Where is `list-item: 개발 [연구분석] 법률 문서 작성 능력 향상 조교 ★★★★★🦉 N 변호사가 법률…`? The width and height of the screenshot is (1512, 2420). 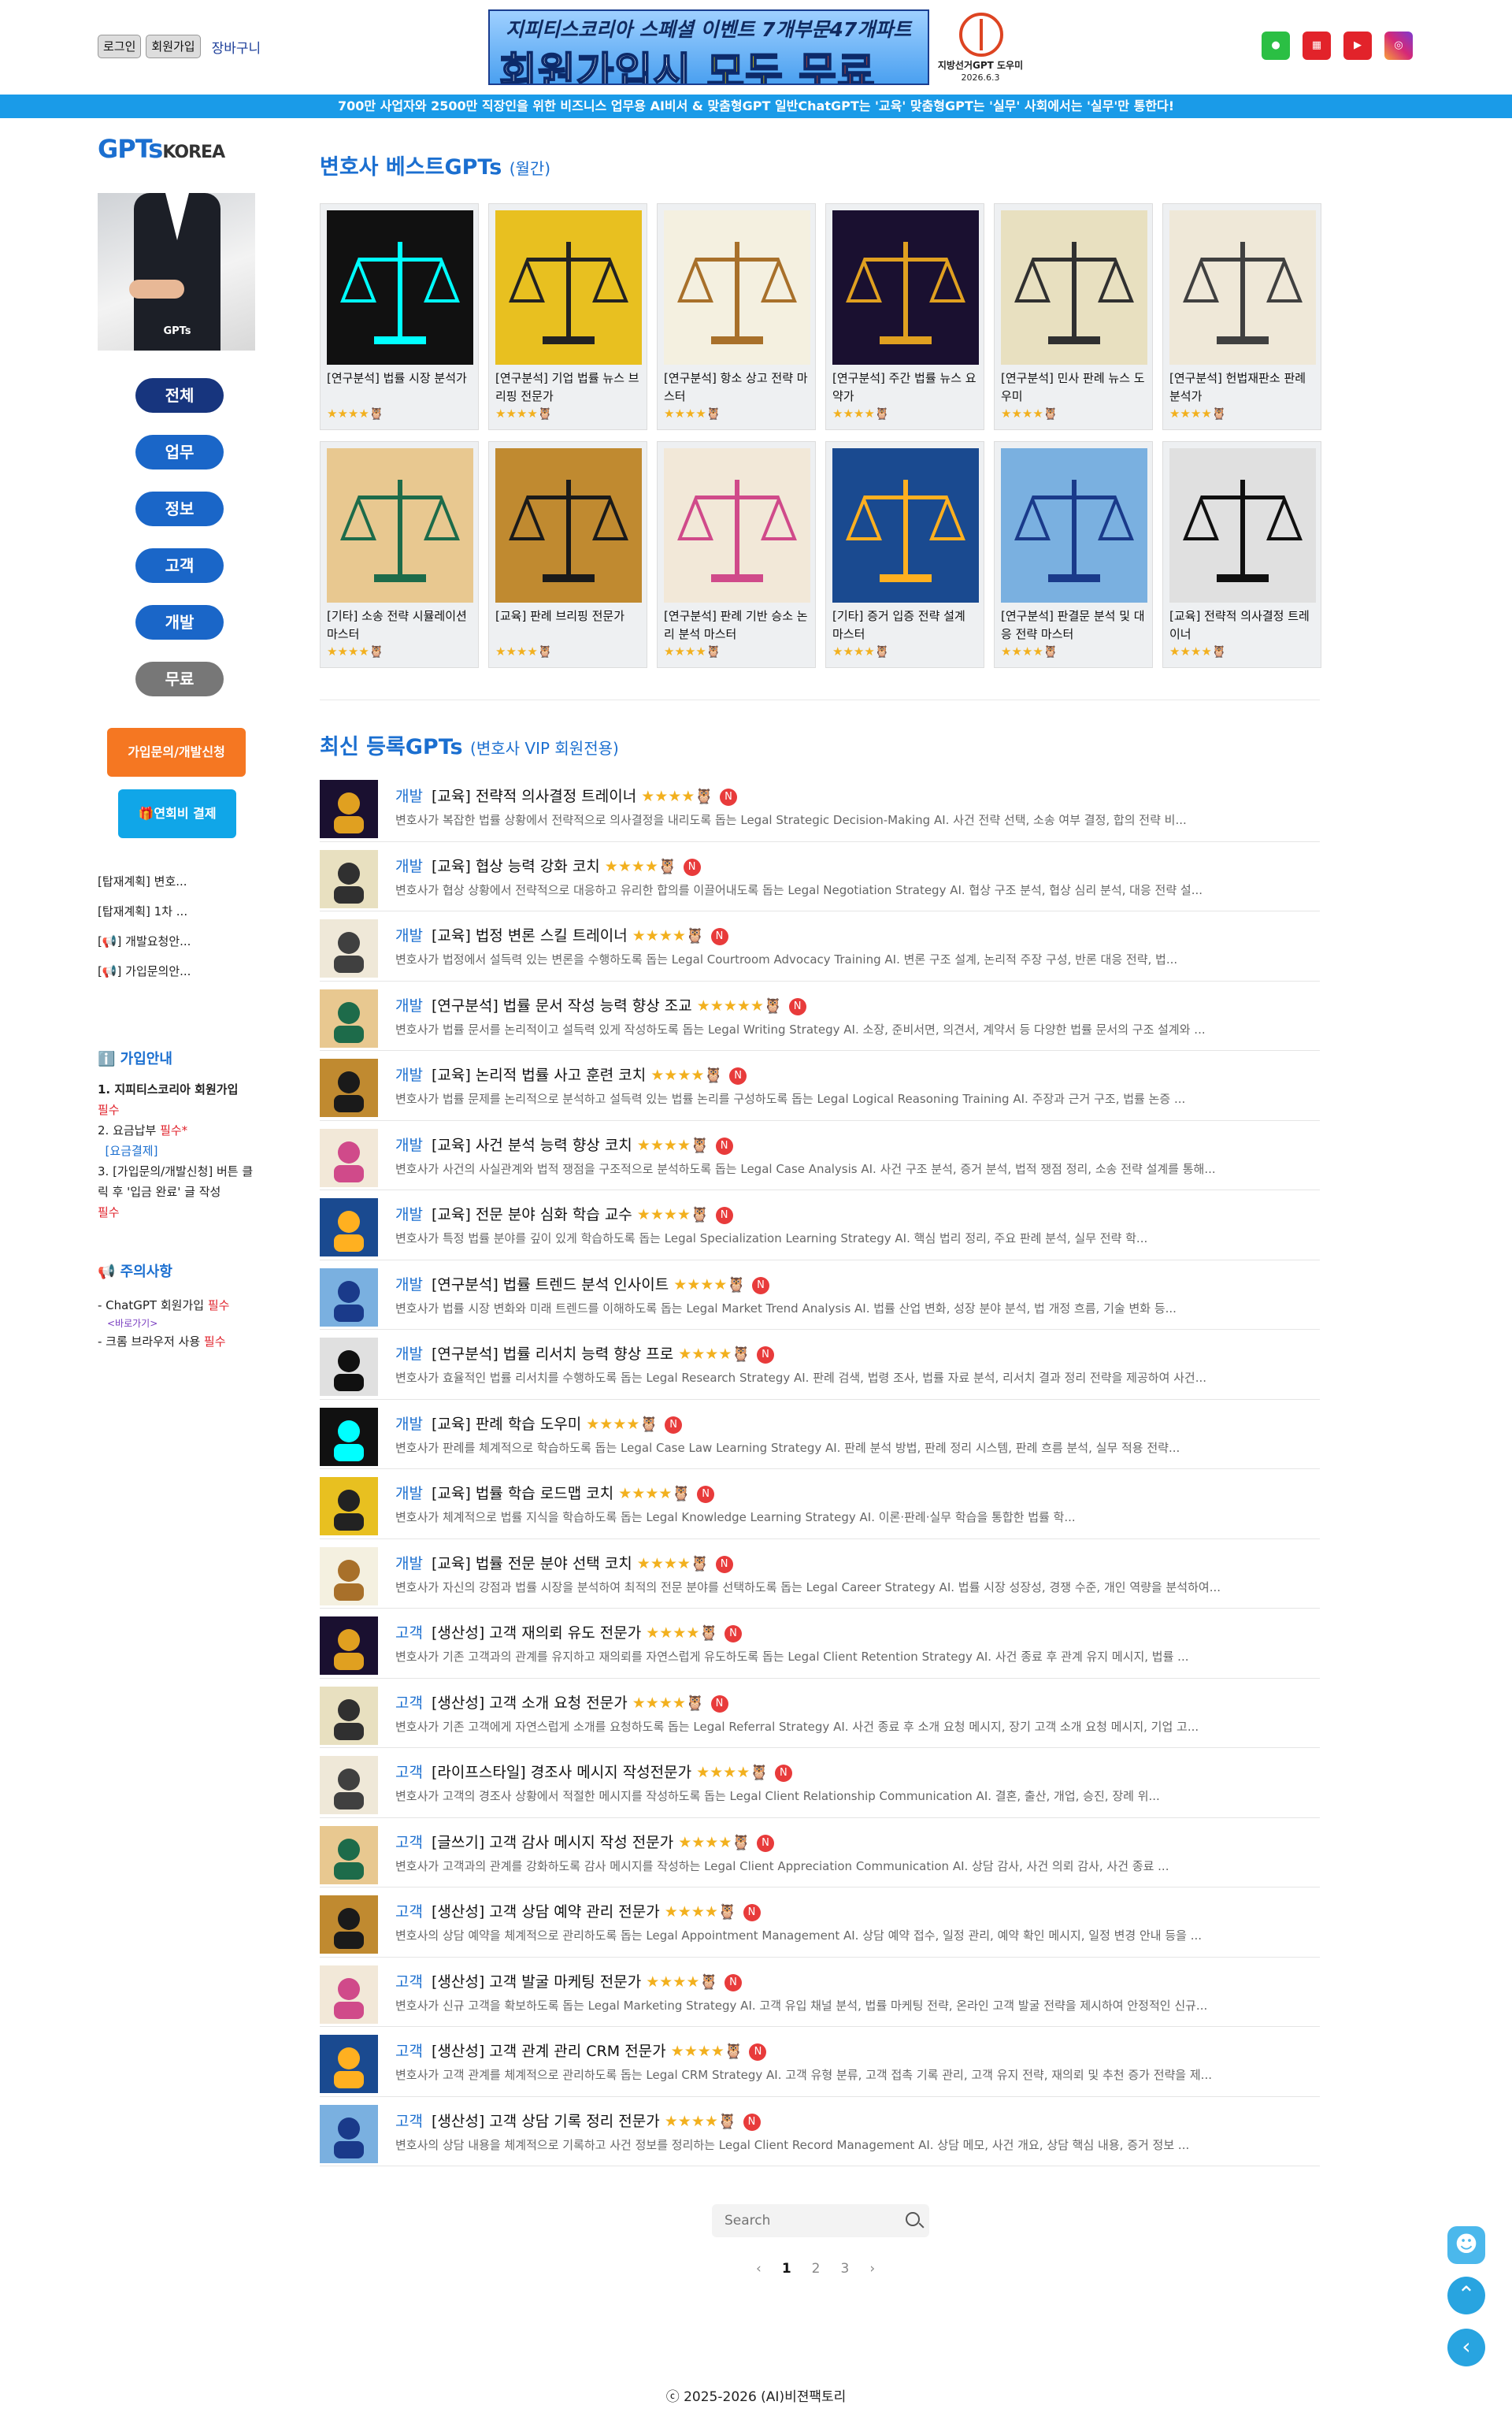
list-item: 개발 [연구분석] 법률 문서 작성 능력 향상 조교 ★★★★★🦉 N 변호사가 법률… is located at coordinates (820, 1017).